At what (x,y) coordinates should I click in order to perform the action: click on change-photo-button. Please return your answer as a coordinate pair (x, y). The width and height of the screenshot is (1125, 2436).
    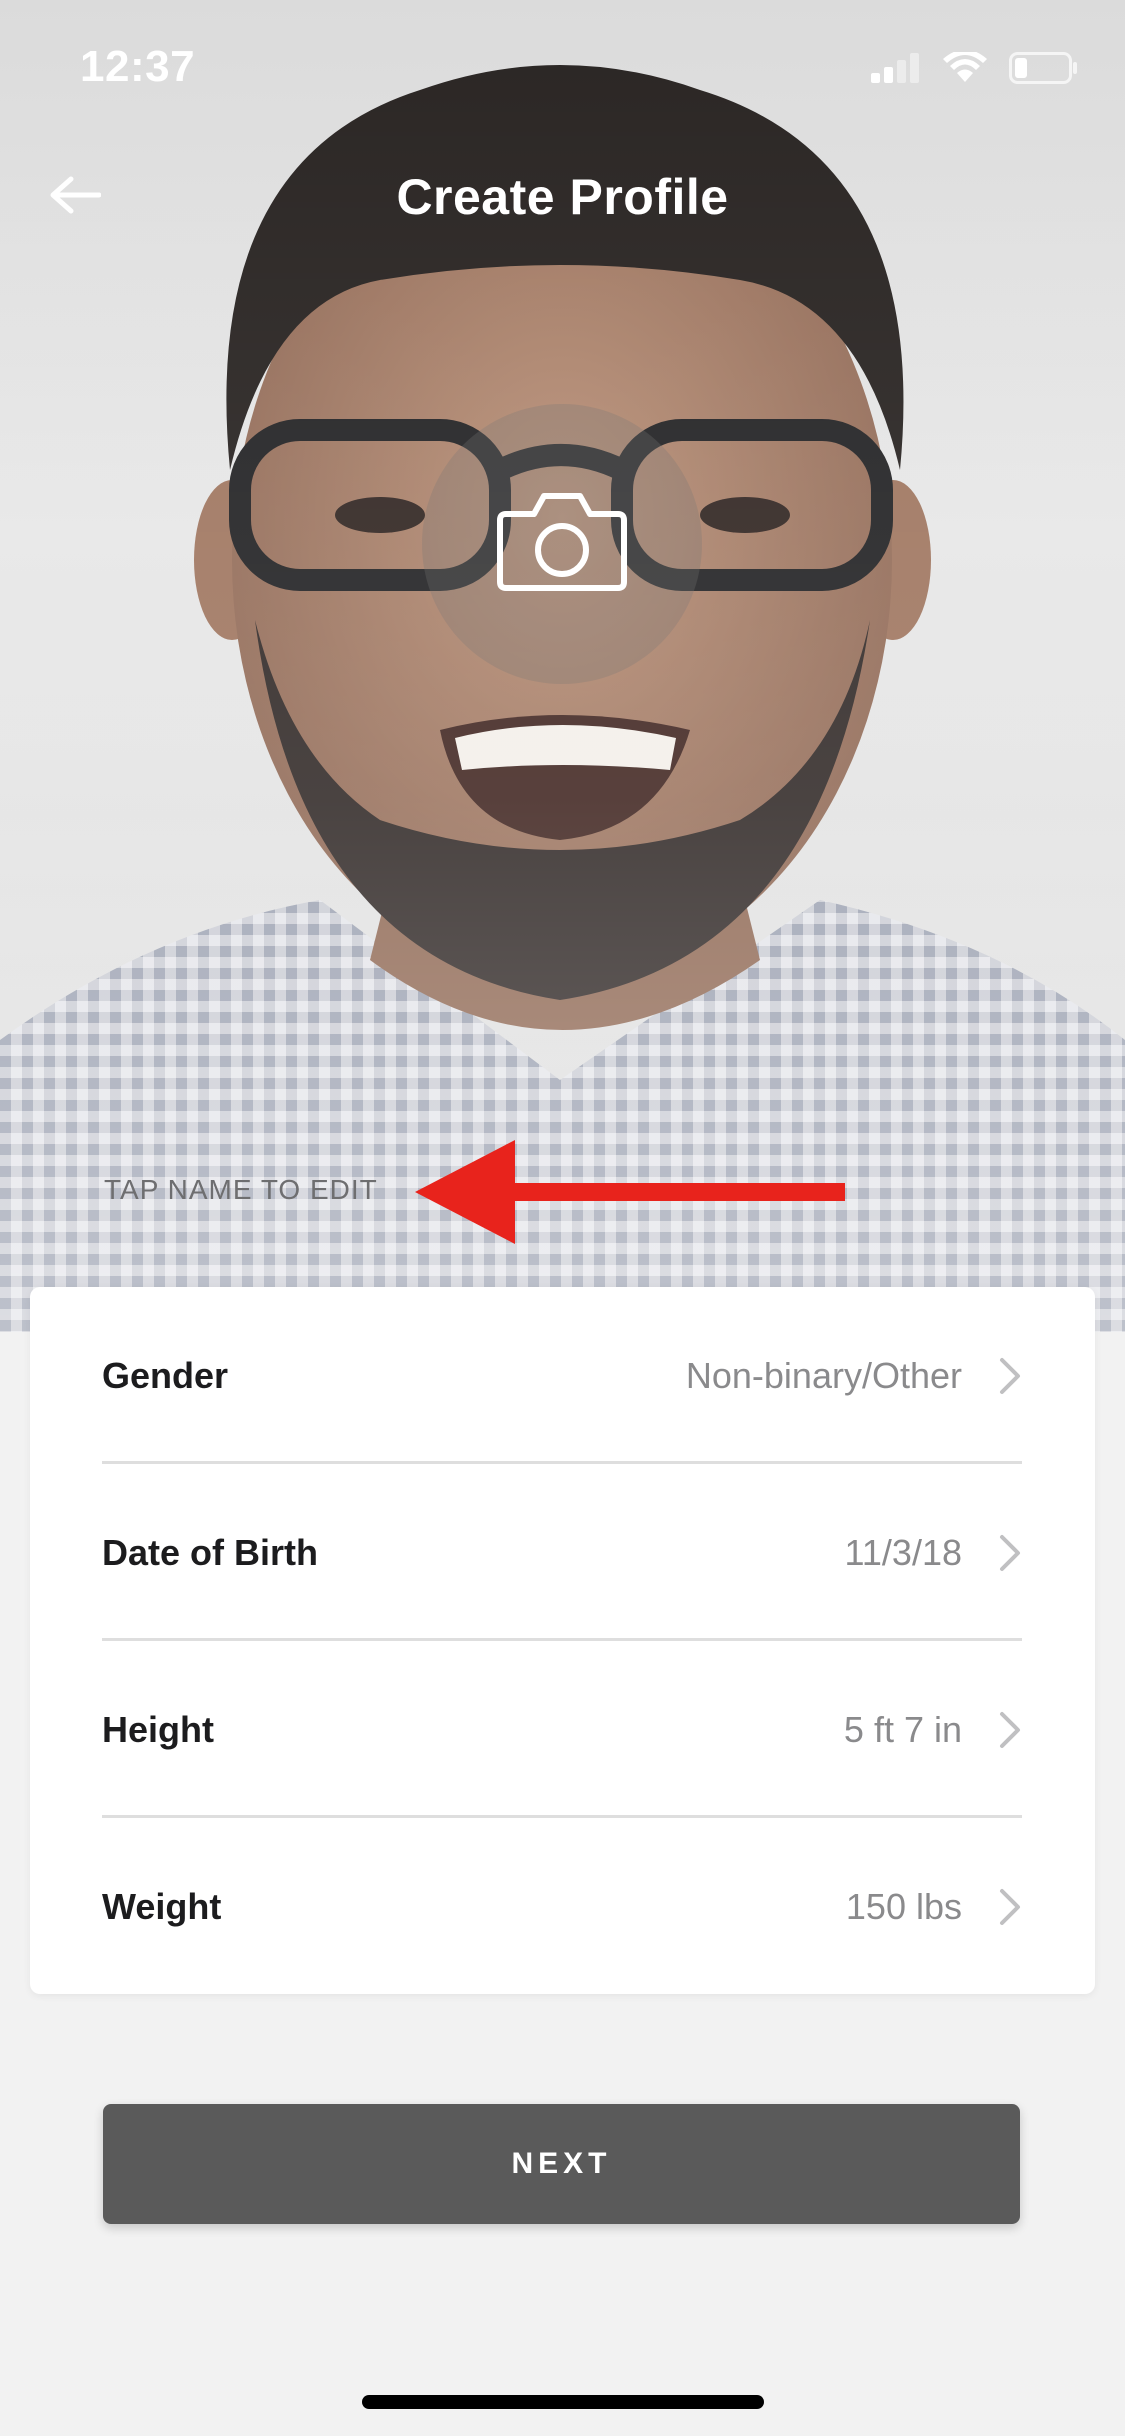
    Looking at the image, I should click on (562, 544).